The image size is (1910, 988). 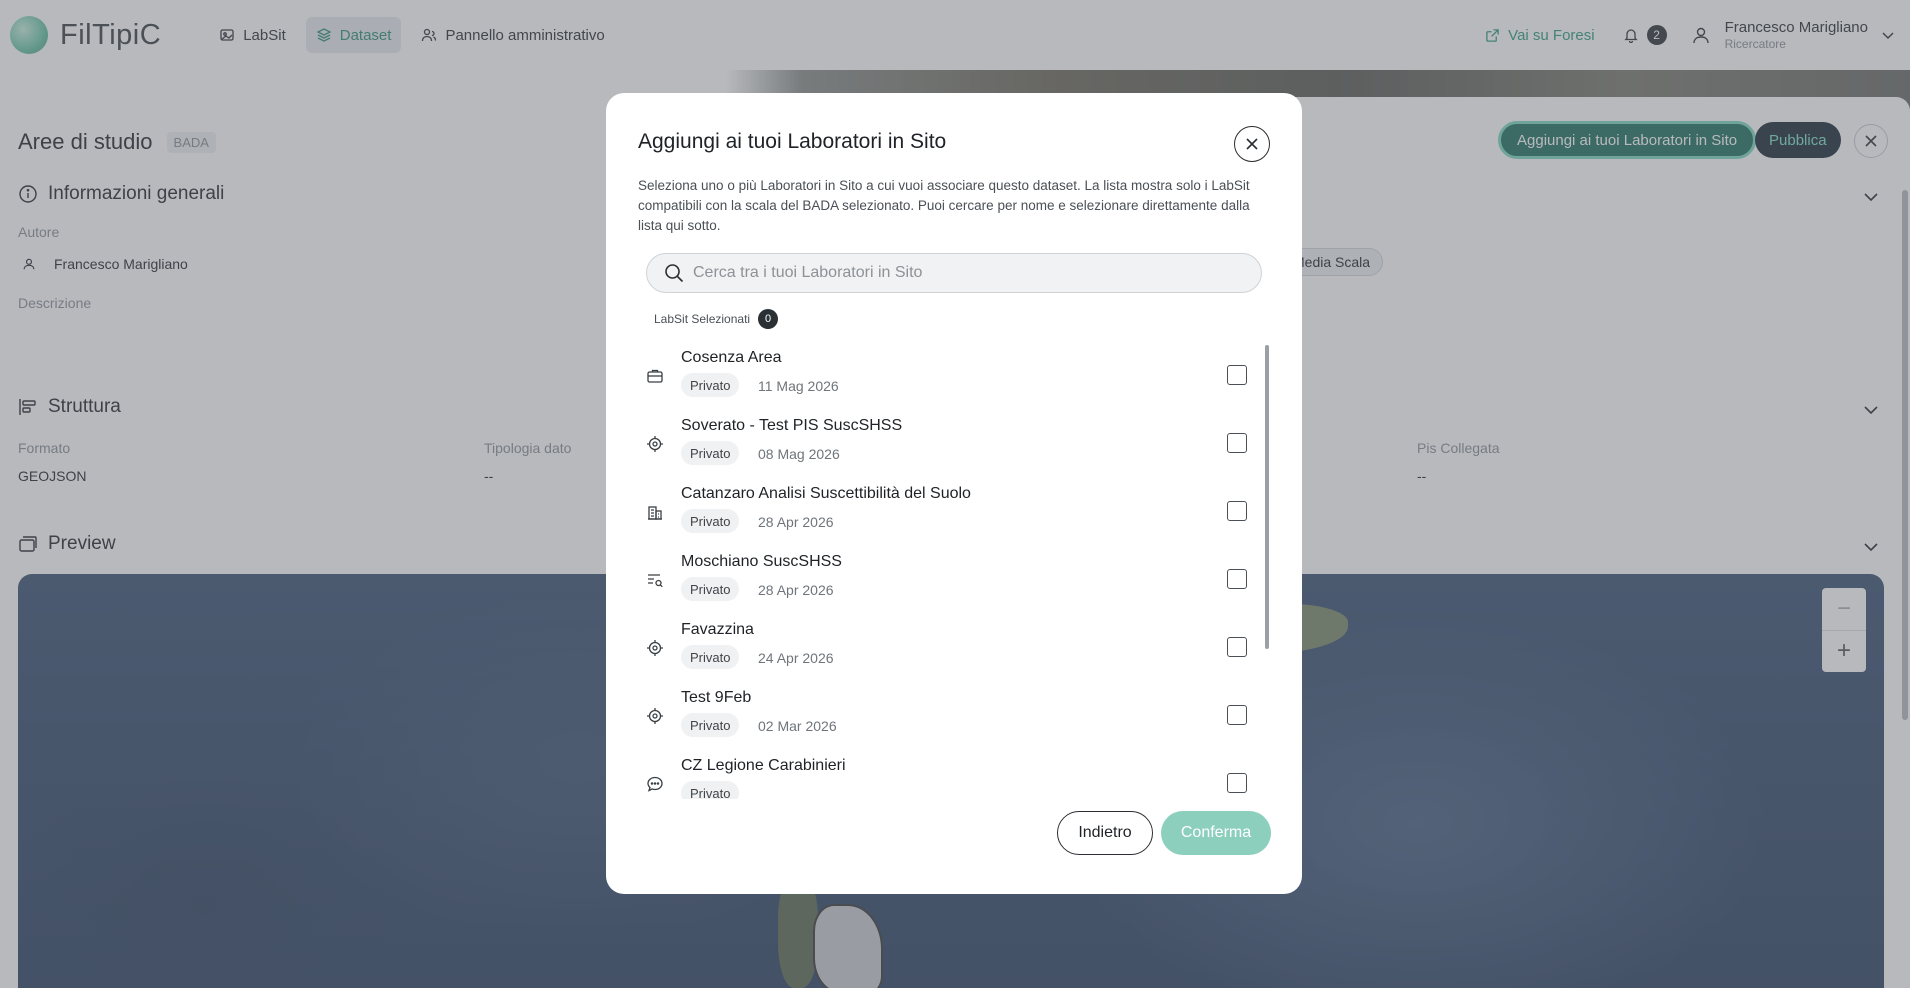 I want to click on list-item: Test 9Feb Privato 02 Mar 2026, so click(x=951, y=719).